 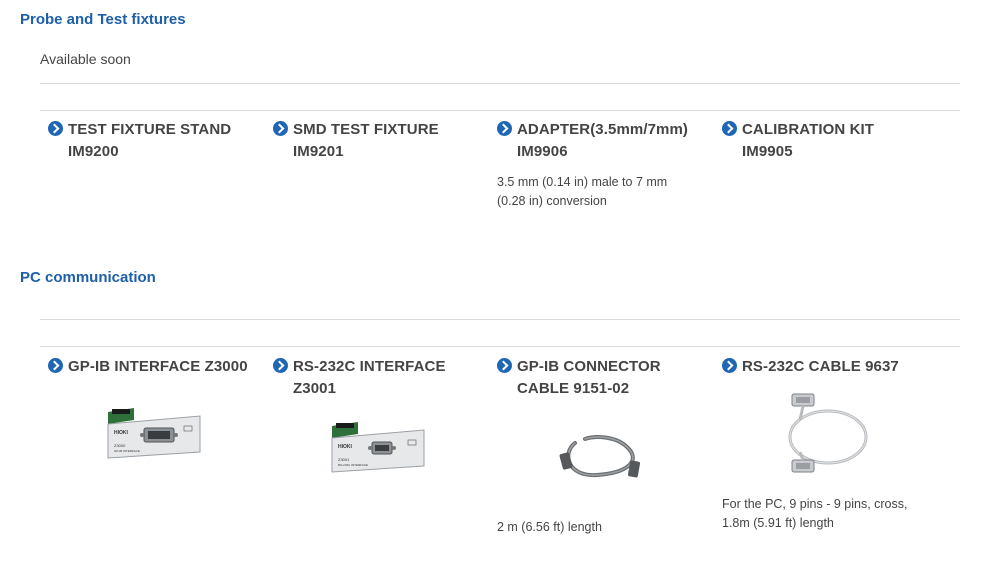 I want to click on product-card-im9905: CALIBRATION KIT IM9905, so click(x=832, y=141).